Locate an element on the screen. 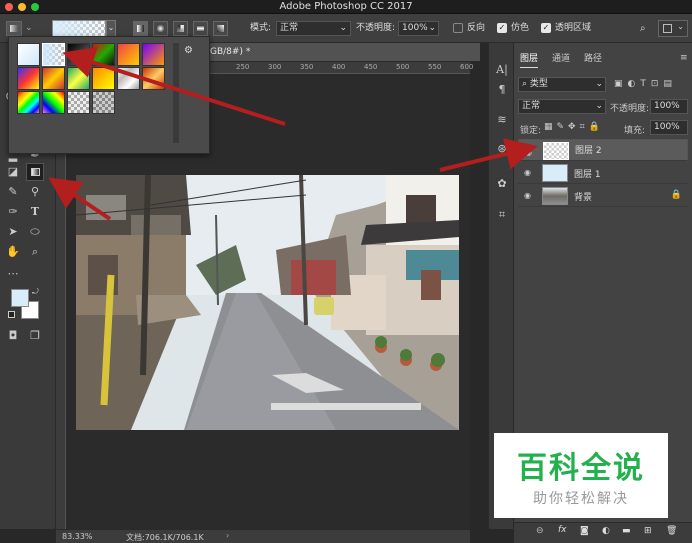  opacity-label: 不透明度: is located at coordinates (376, 28).